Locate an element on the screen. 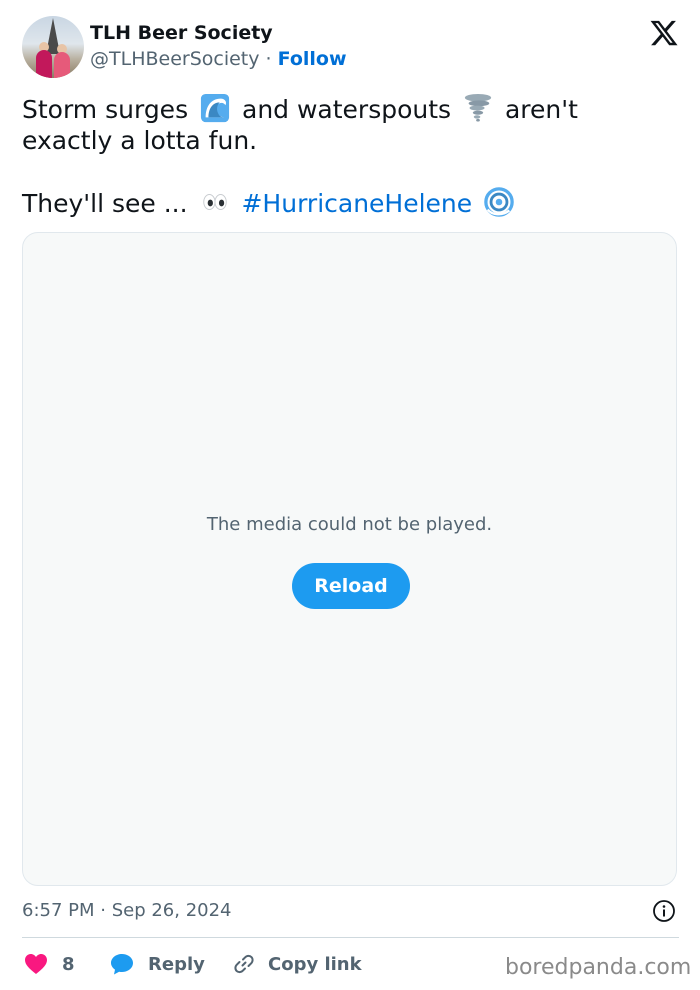 This screenshot has width=700, height=990. cyclone-icon is located at coordinates (499, 202).